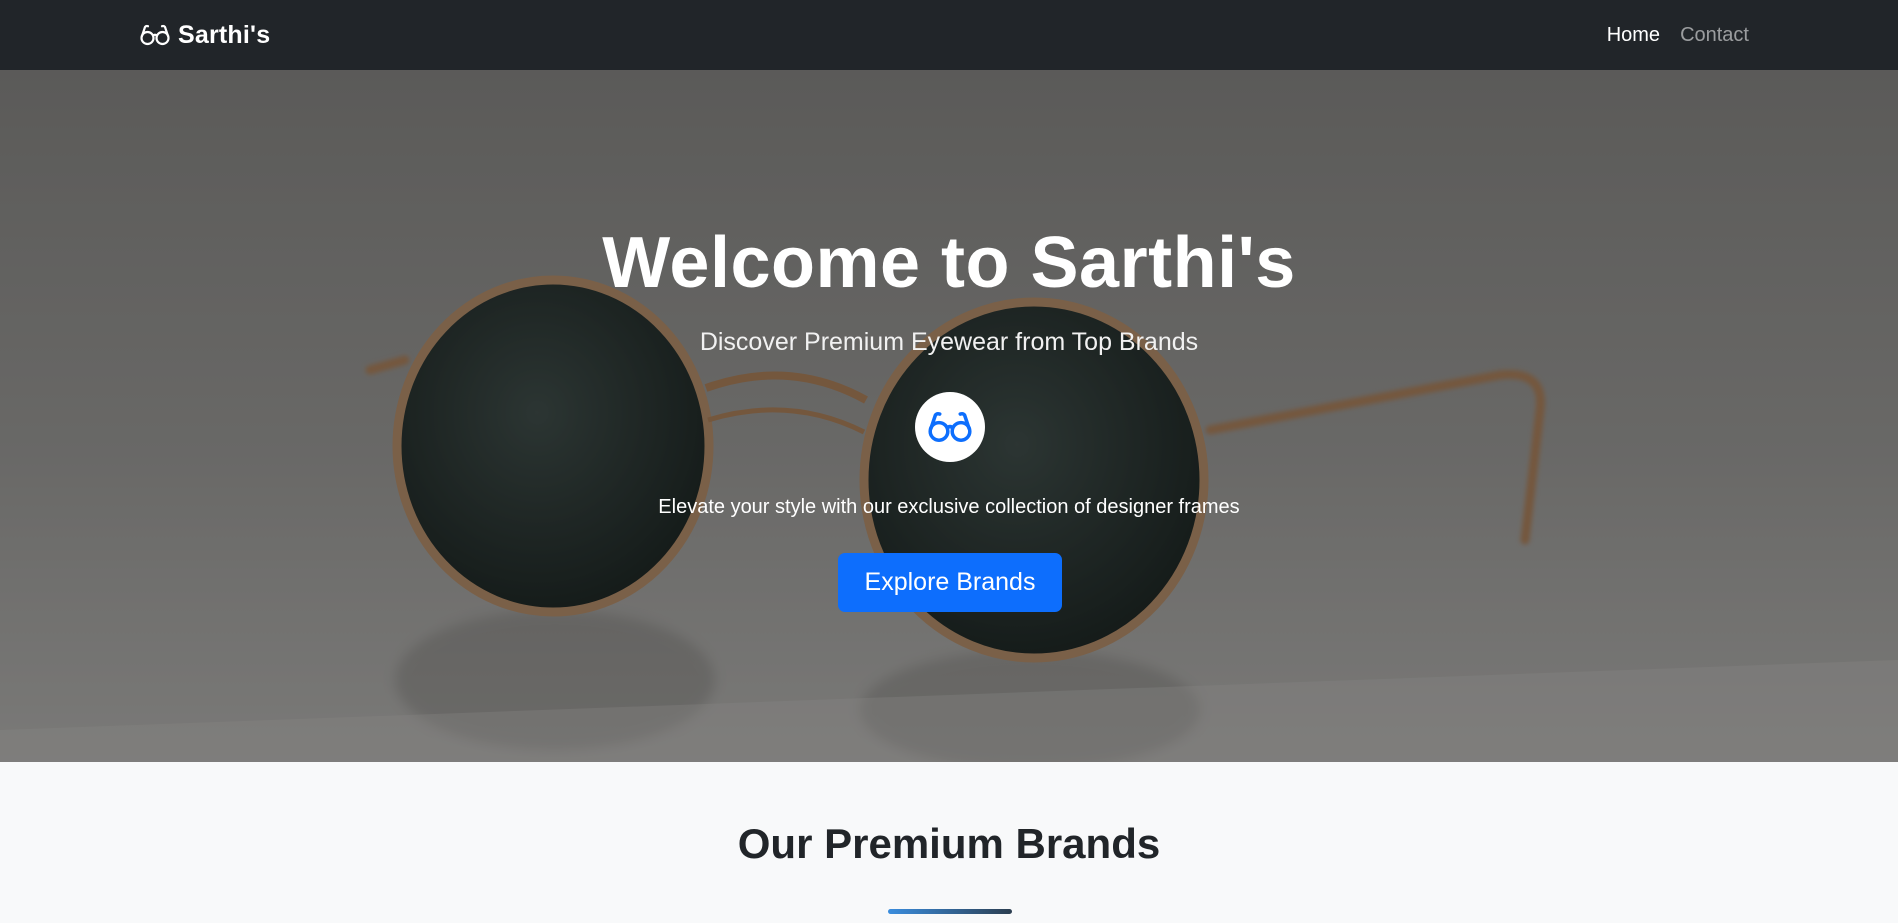  Describe the element at coordinates (949, 342) in the screenshot. I see `hero-subtitle: Discover Premium Eyewear from Top Brands` at that location.